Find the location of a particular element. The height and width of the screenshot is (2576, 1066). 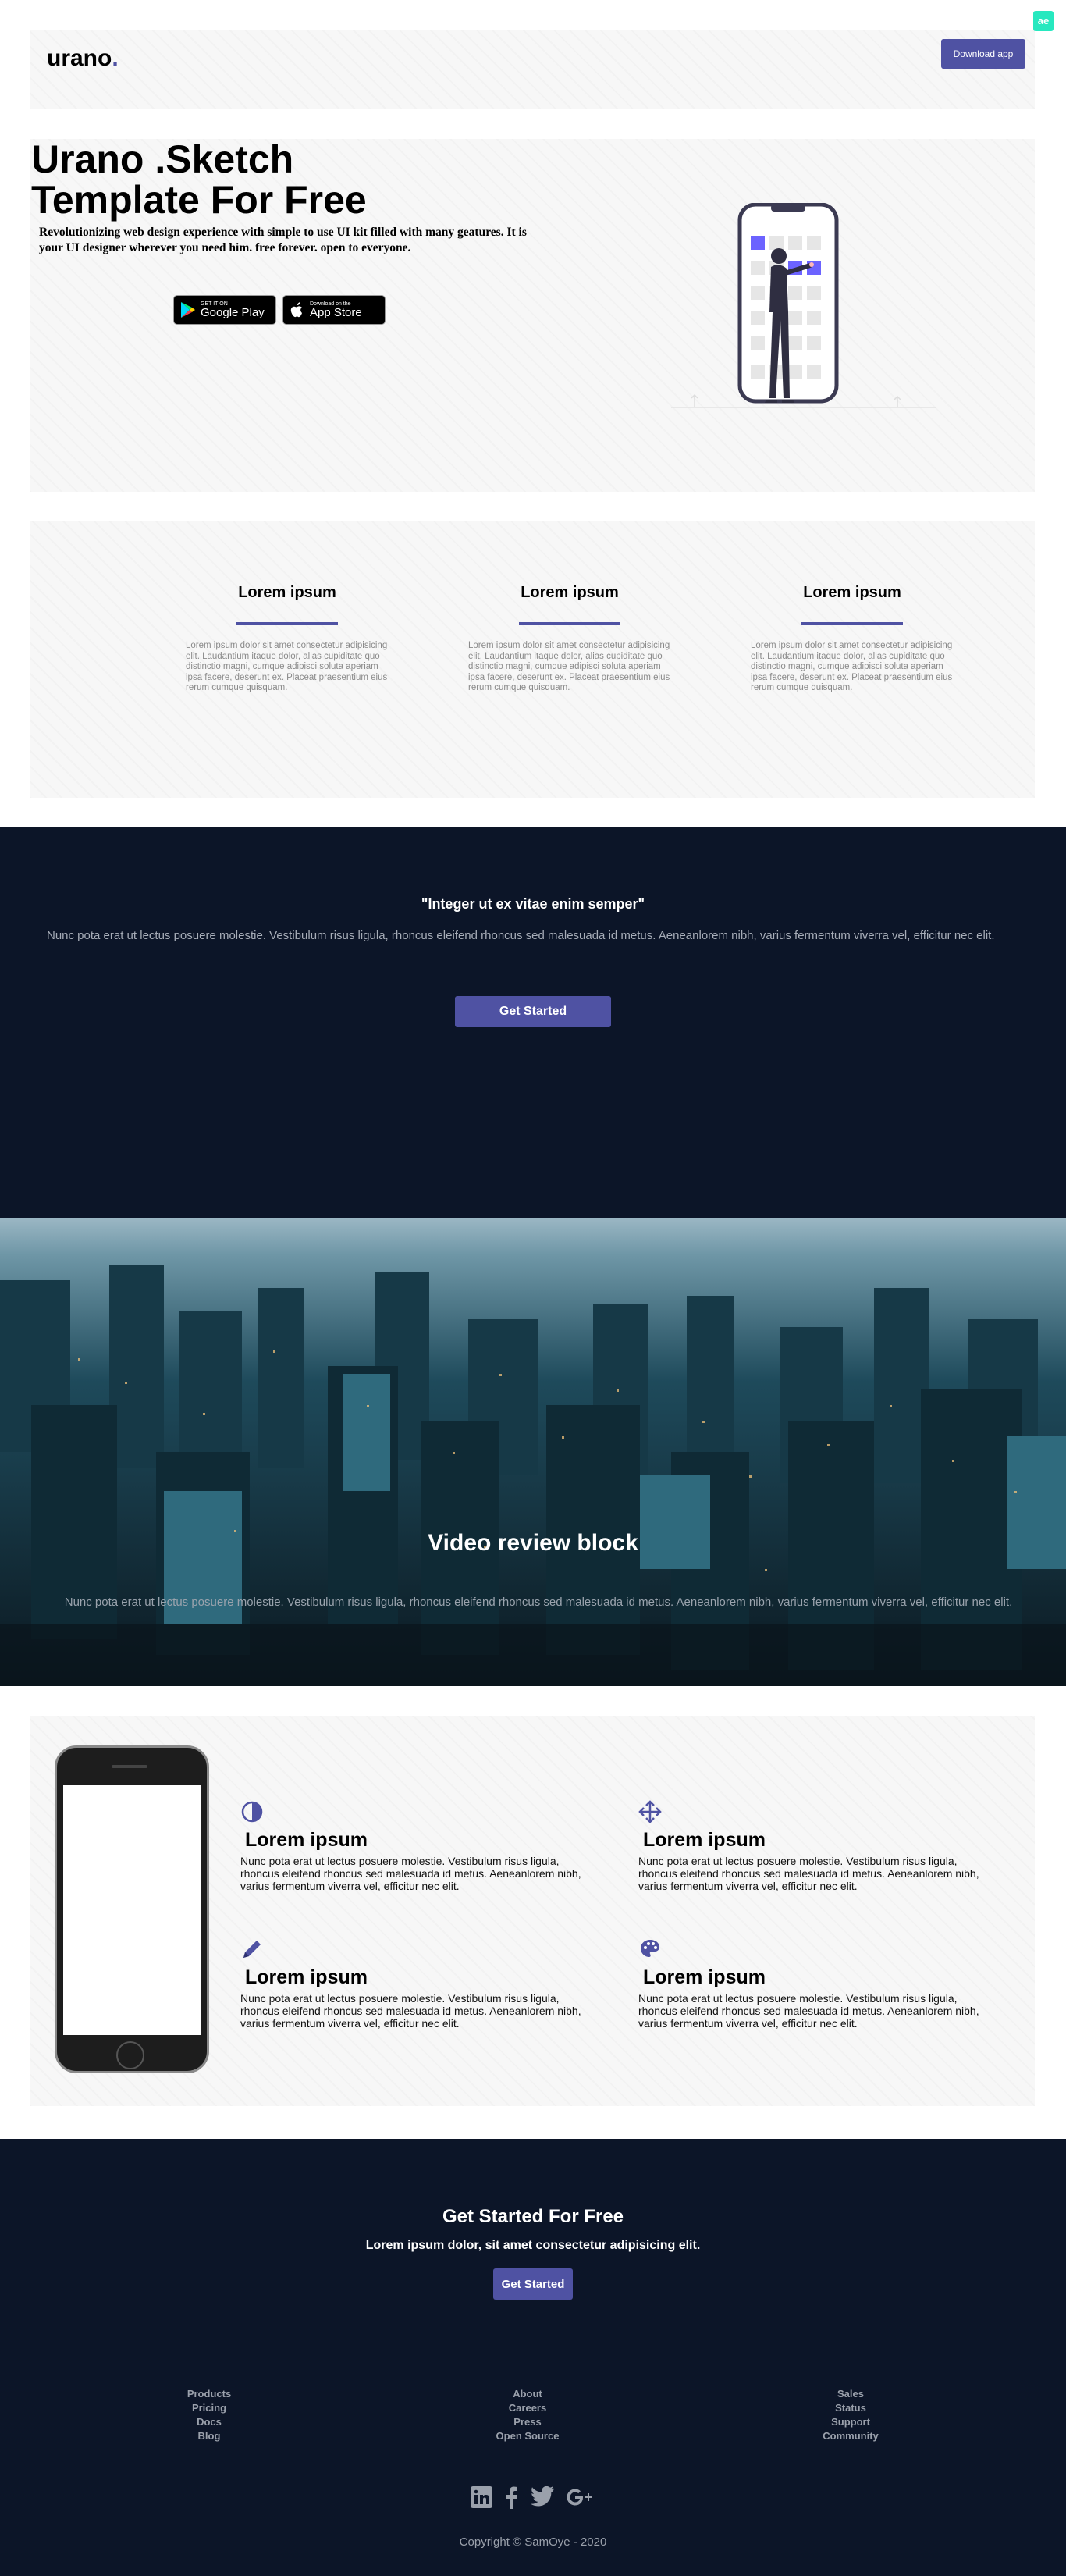

social-links is located at coordinates (531, 2497).